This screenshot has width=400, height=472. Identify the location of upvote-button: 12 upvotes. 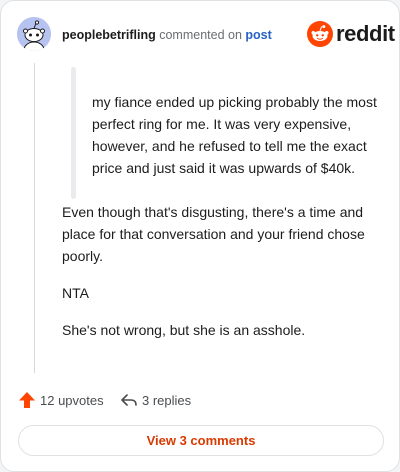
(61, 400).